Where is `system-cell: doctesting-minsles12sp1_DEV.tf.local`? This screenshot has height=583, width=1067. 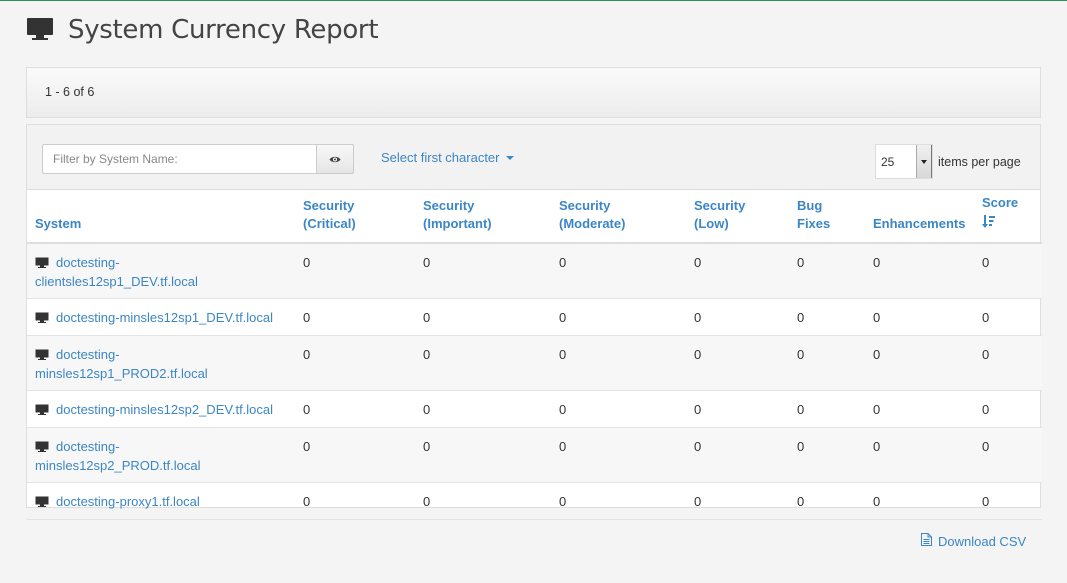
system-cell: doctesting-minsles12sp1_DEV.tf.local is located at coordinates (161, 317).